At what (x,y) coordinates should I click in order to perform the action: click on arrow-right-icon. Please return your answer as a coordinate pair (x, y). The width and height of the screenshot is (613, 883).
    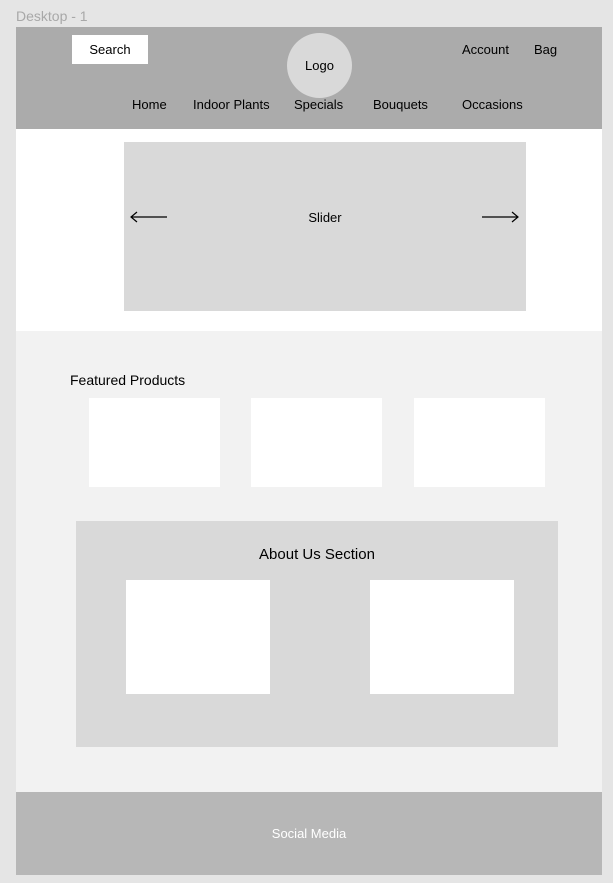
    Looking at the image, I should click on (500, 217).